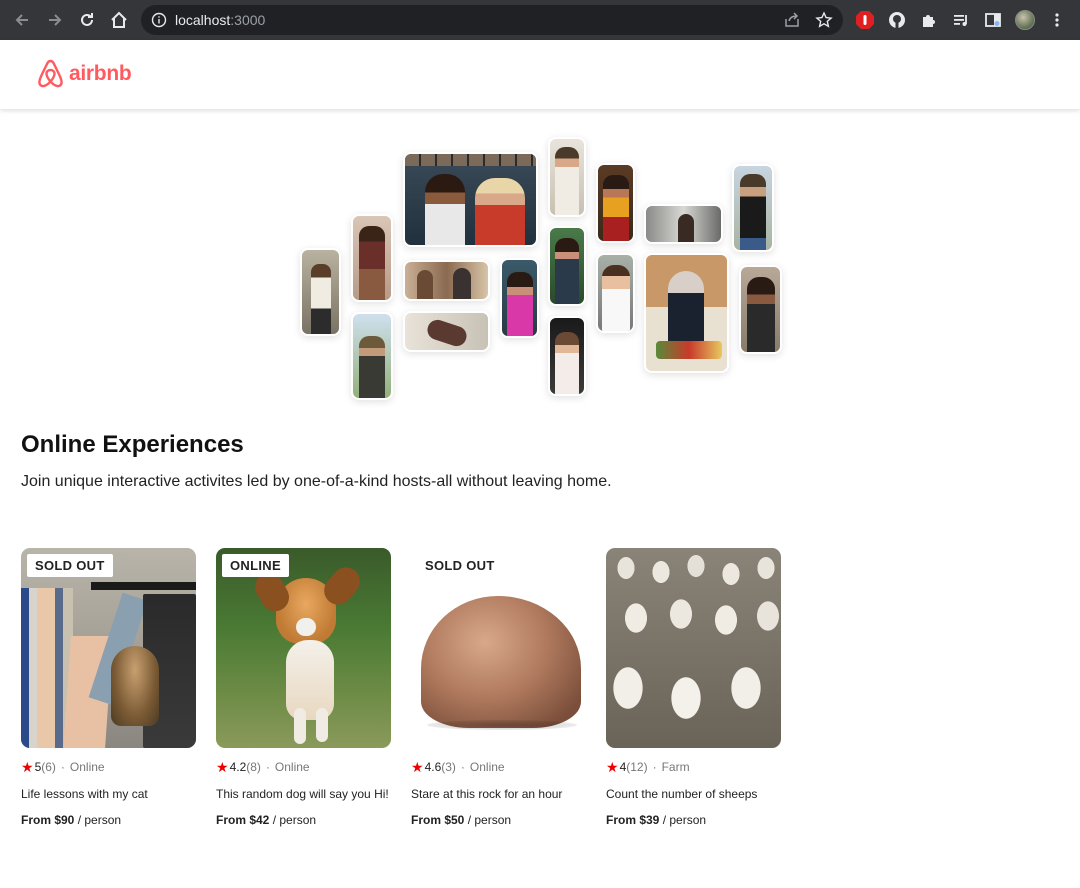 This screenshot has height=888, width=1080. I want to click on review-count: (8), so click(253, 767).